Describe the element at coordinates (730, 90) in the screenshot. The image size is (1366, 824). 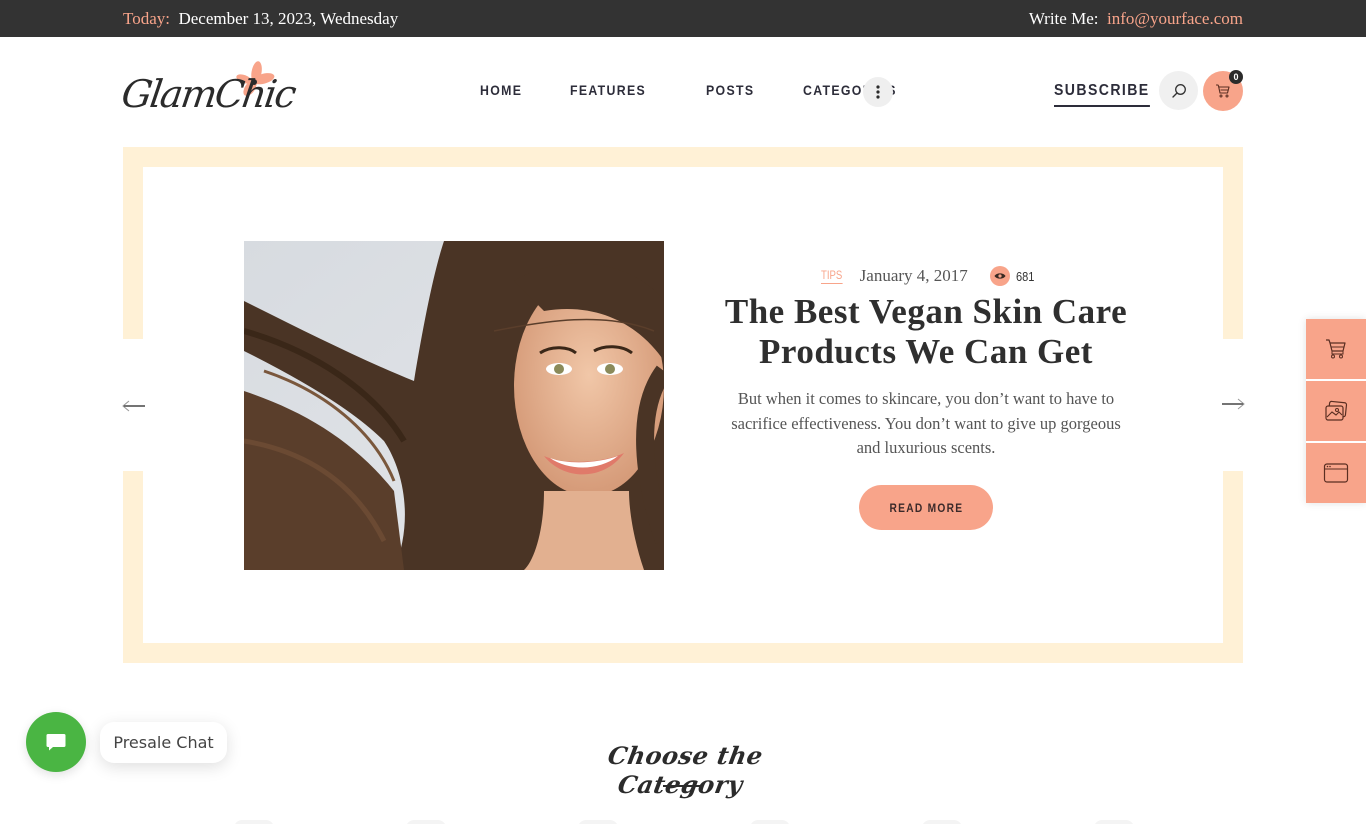
I see `nav-posts: POSTS` at that location.